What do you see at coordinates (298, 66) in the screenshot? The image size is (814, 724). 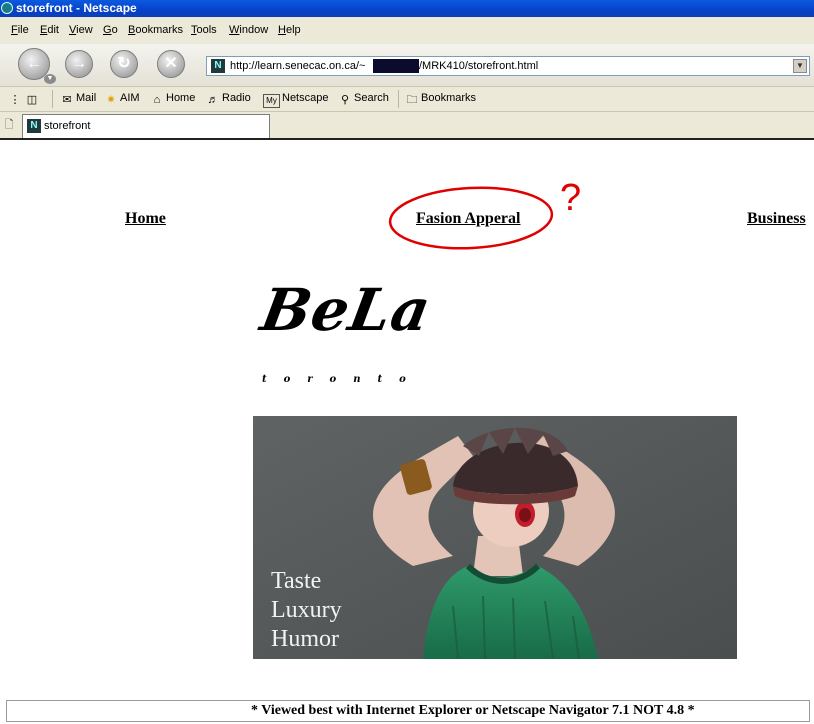 I see `url-prefix: http://learn.senecac.on.ca/~` at bounding box center [298, 66].